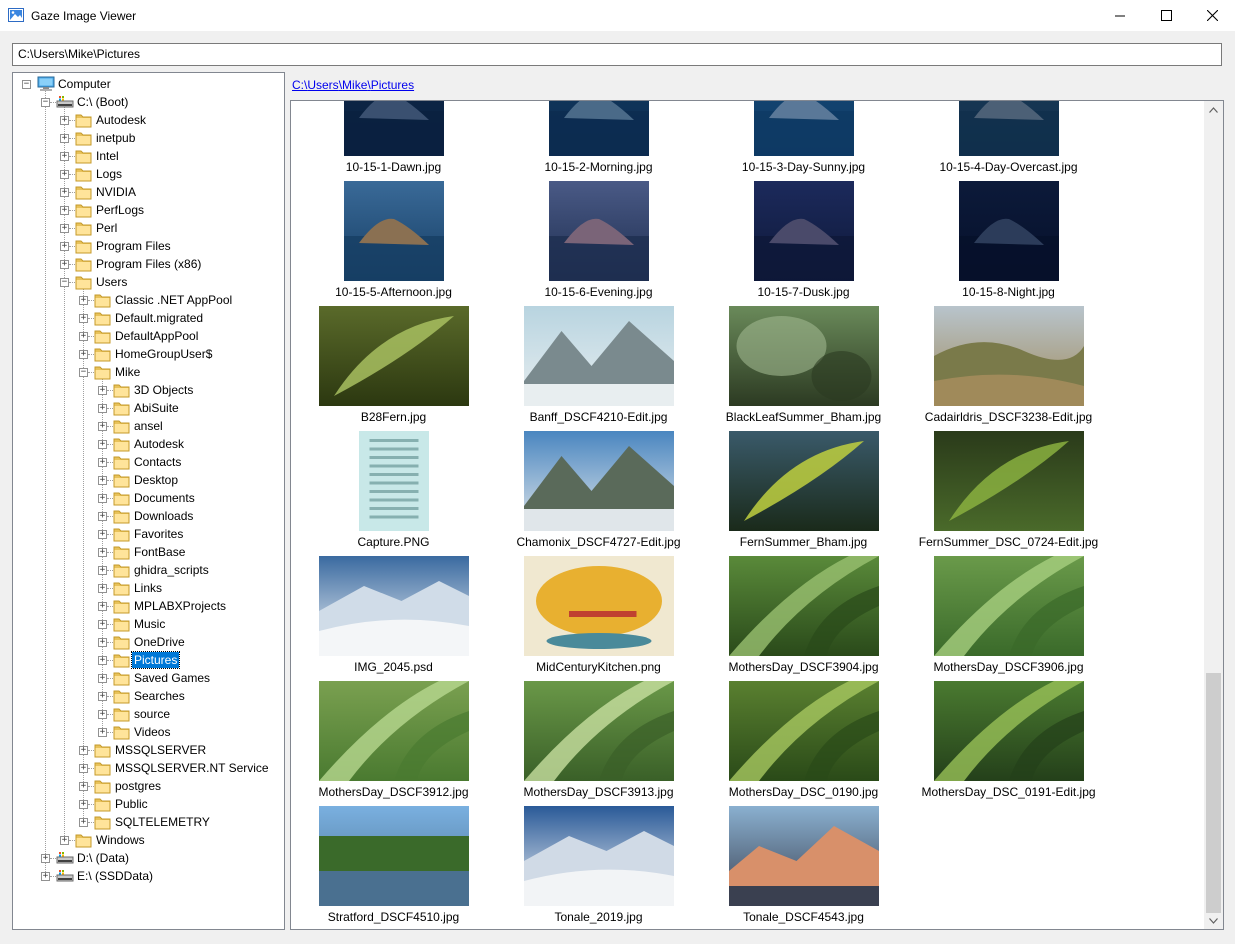  Describe the element at coordinates (598, 618) in the screenshot. I see `thumbnail-item: MidCenturyKitchen.png` at that location.